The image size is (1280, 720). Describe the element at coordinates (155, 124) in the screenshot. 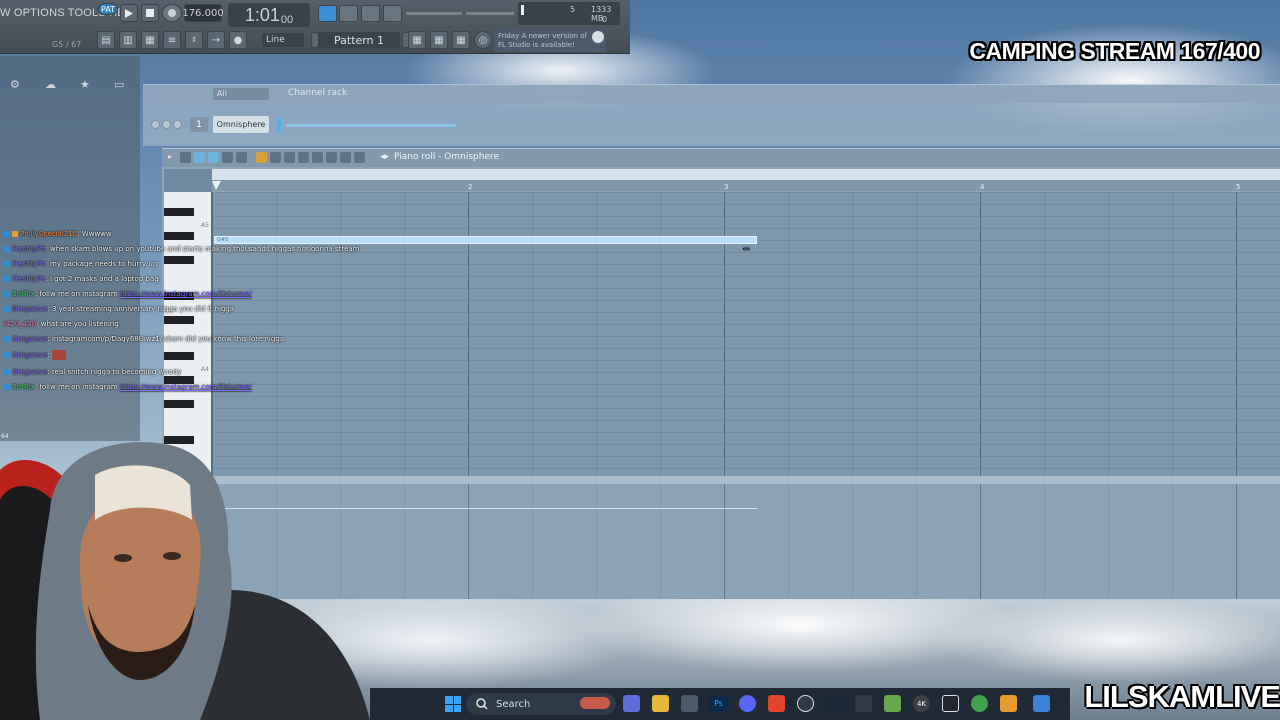

I see `channel-mute-button` at that location.